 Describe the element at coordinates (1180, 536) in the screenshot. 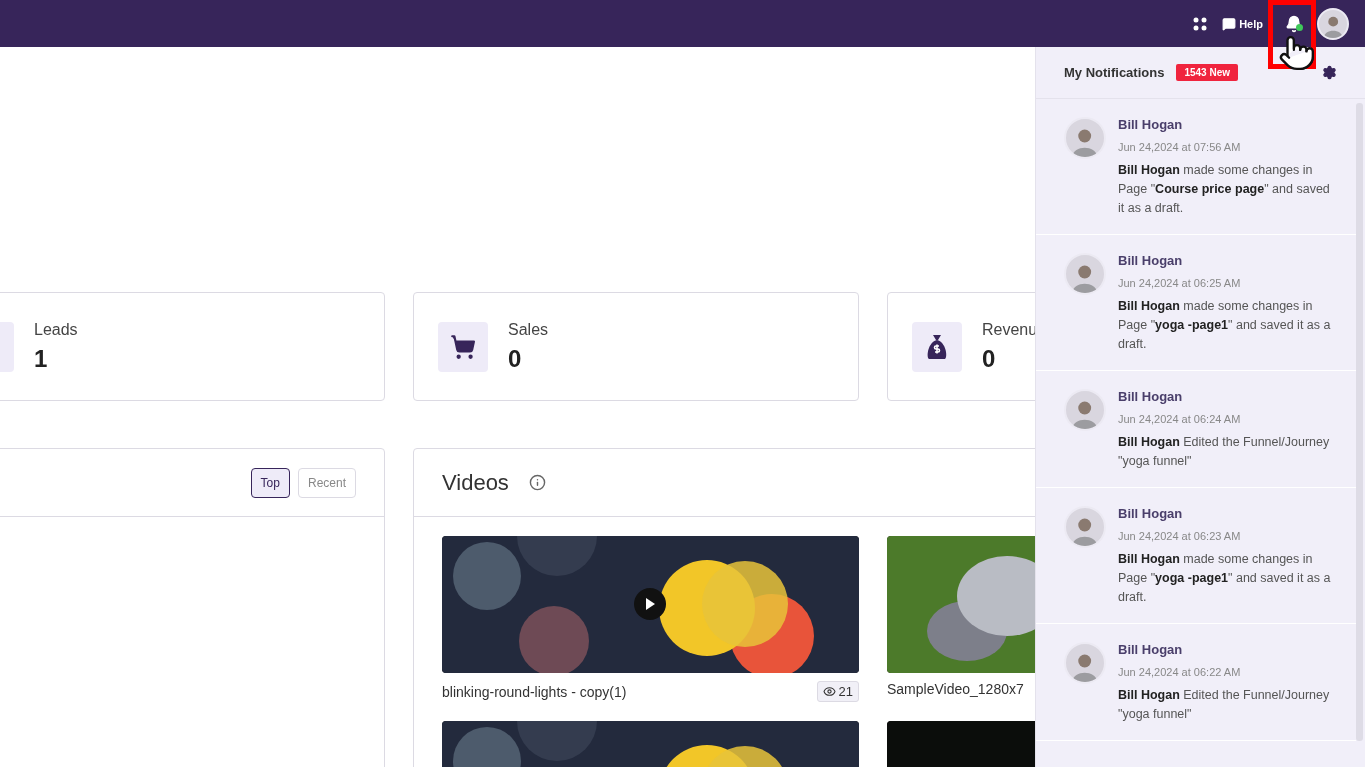

I see `notification-time: Jun 24,2024 at 06:23 AM` at that location.